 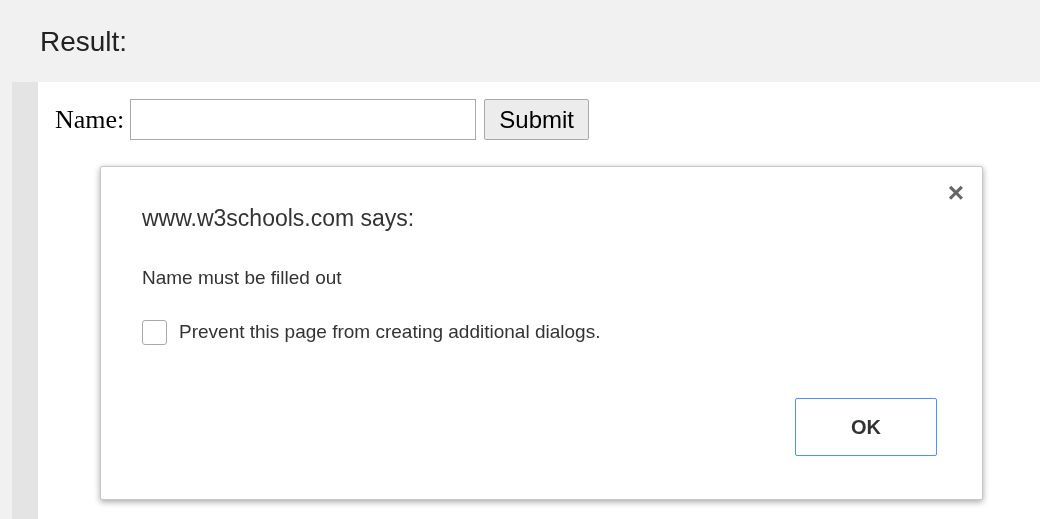 I want to click on prevent-checkbox, so click(x=154, y=332).